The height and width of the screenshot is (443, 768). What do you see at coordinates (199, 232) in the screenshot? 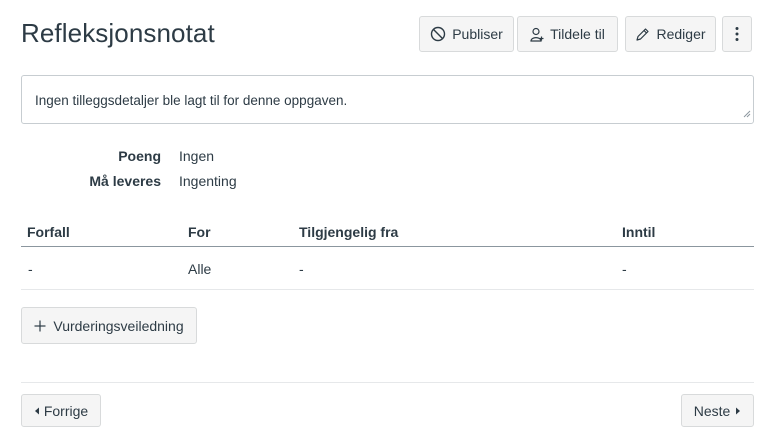
I see `column-header-for: For` at bounding box center [199, 232].